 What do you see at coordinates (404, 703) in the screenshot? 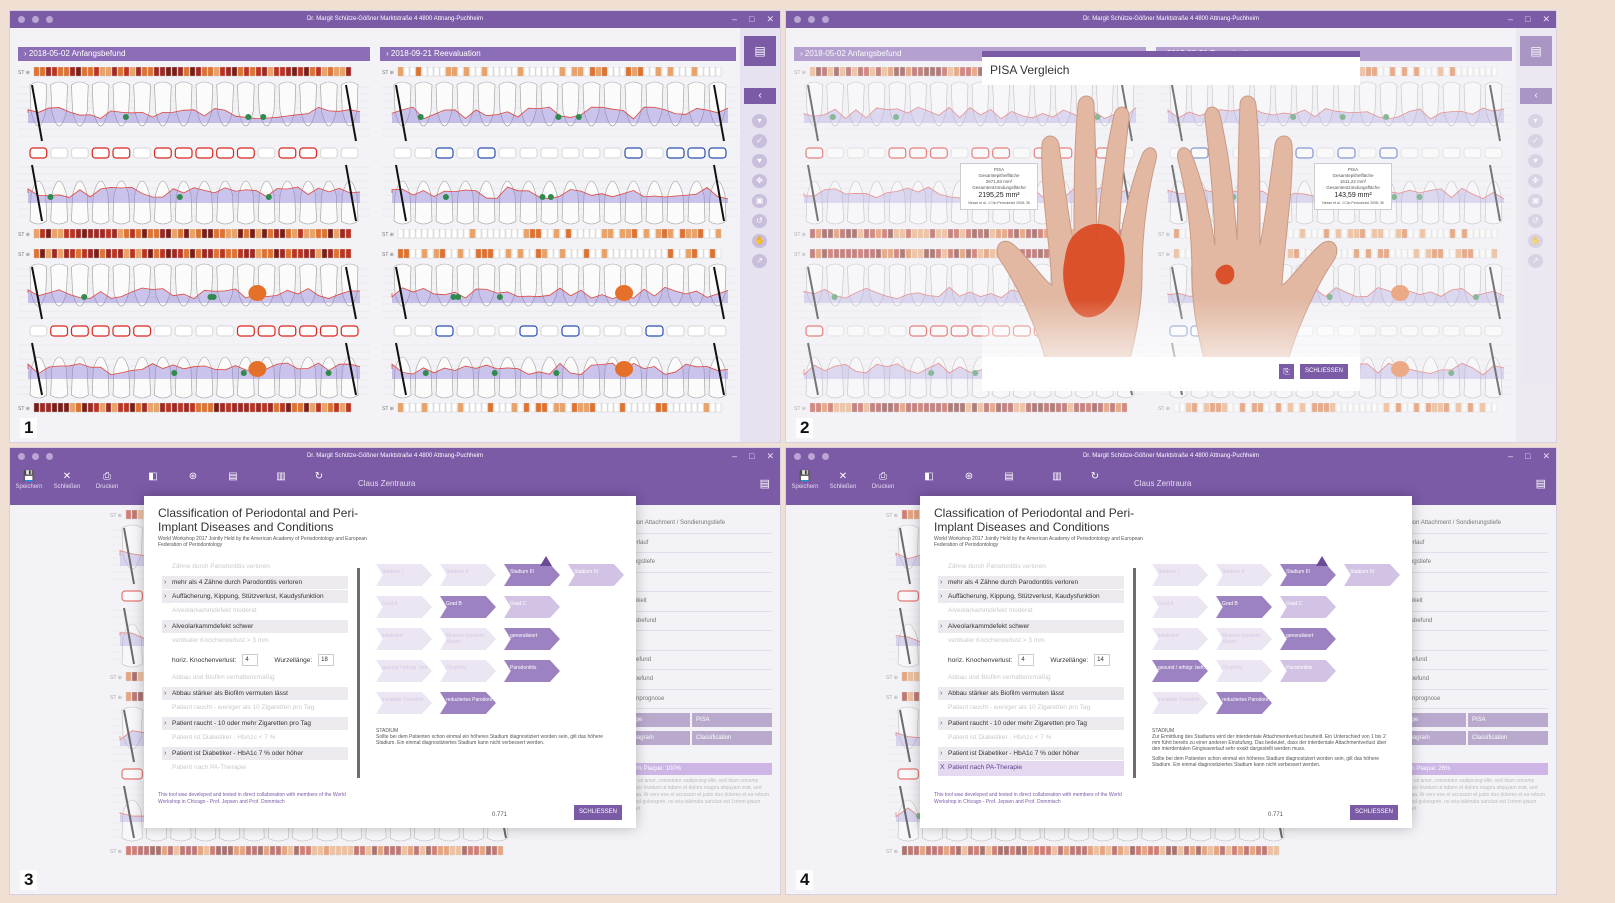
I see `classification-chevron: instabiler Parodont` at bounding box center [404, 703].